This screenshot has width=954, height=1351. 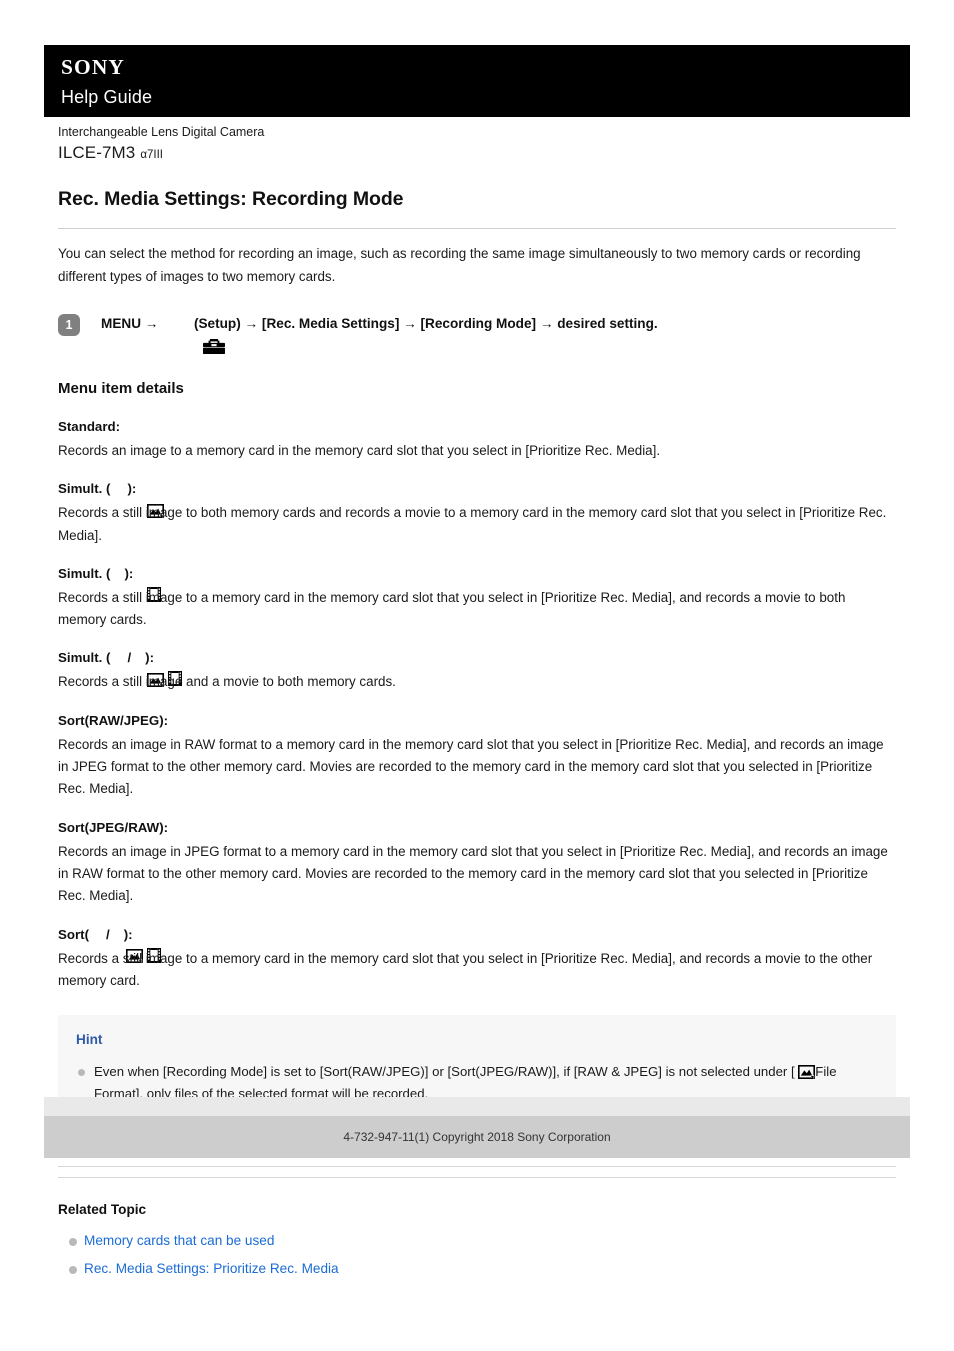 I want to click on help-guide-subtitle: Help Guide, so click(x=107, y=97).